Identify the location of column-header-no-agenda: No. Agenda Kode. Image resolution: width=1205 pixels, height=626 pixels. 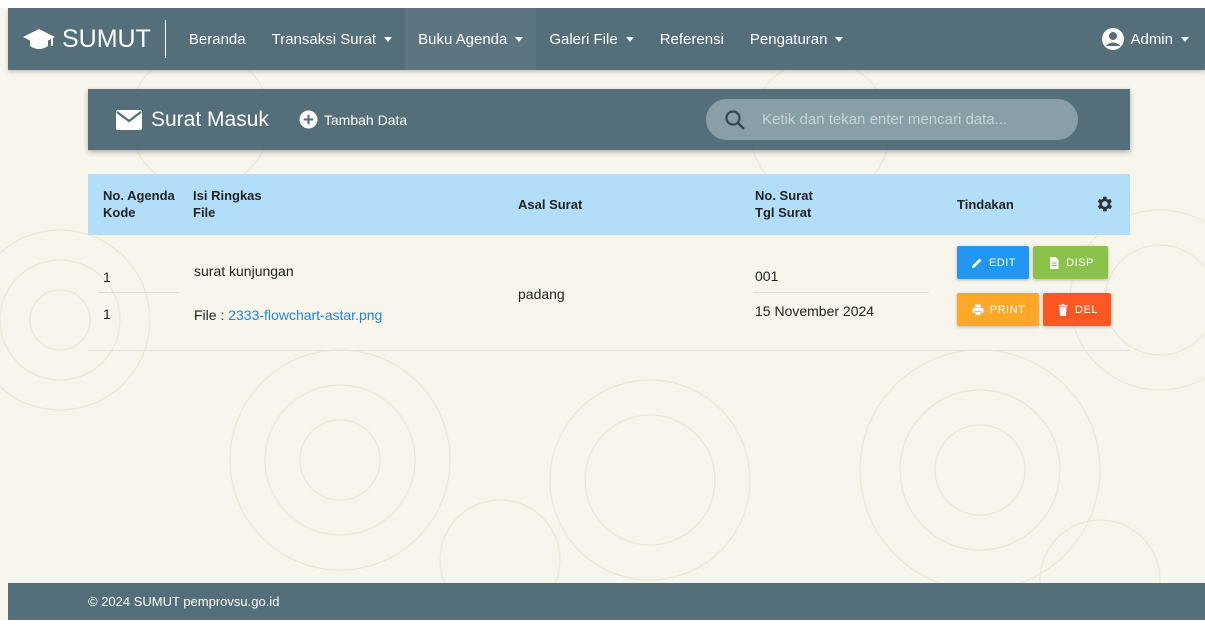
(139, 204).